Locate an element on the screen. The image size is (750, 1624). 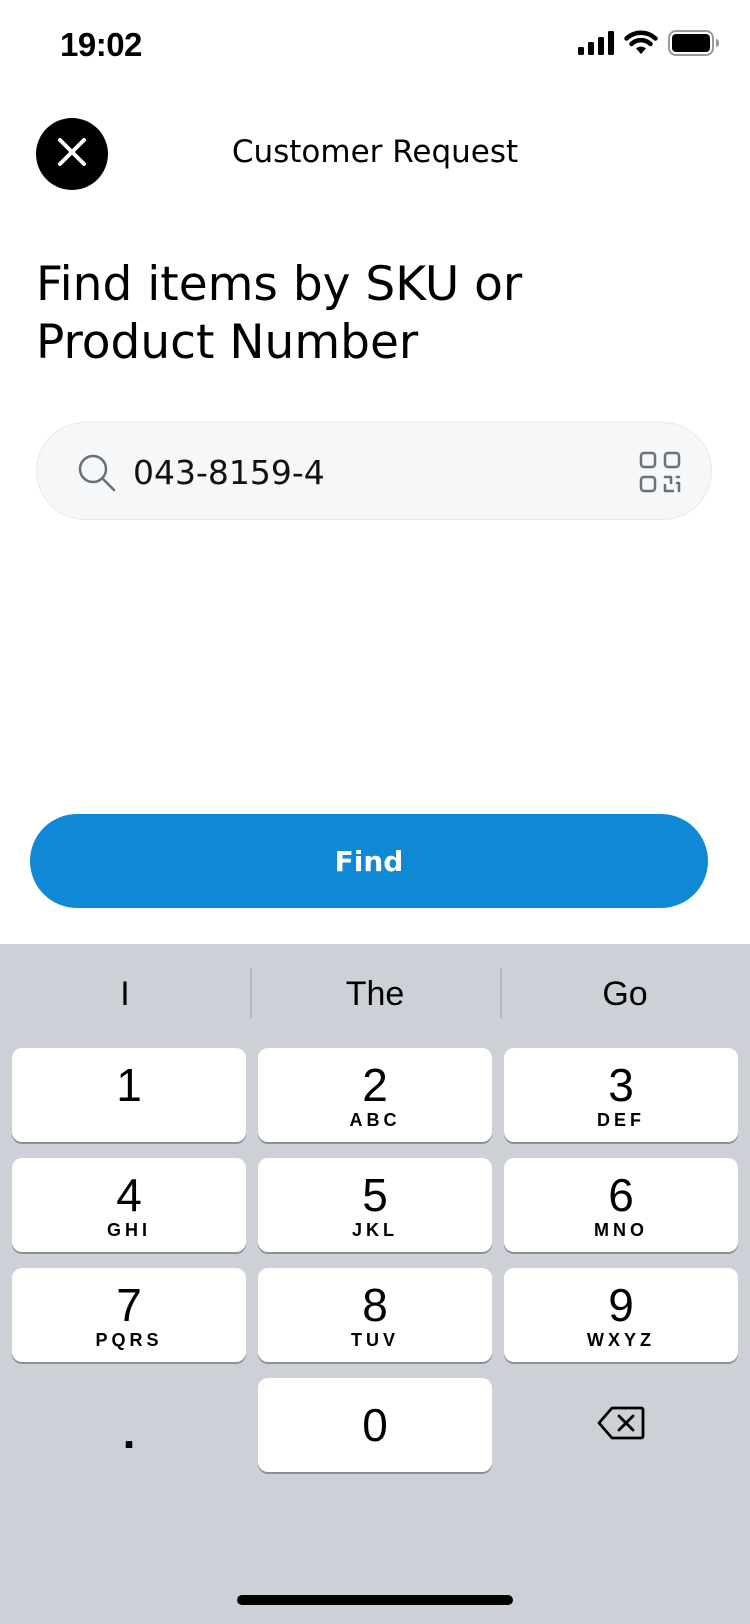
signal-icon is located at coordinates (596, 45).